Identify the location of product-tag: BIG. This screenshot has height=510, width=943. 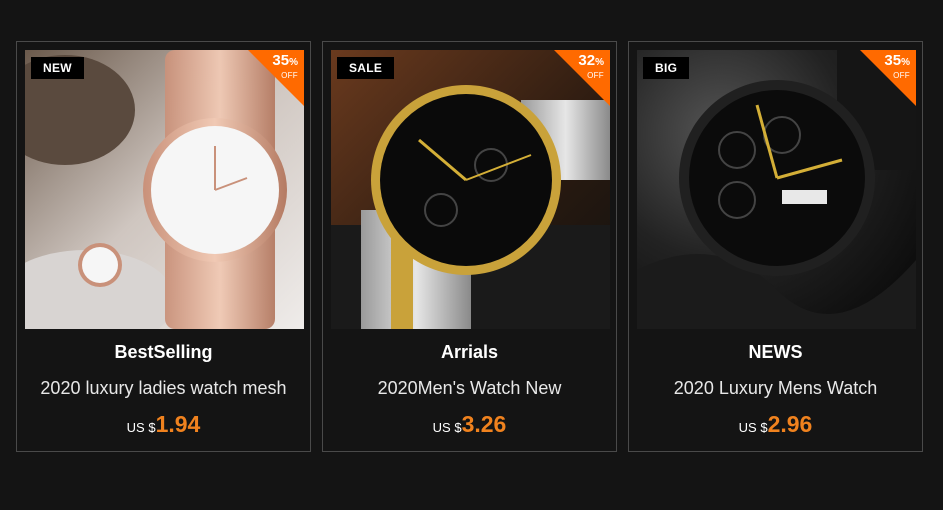
(666, 68).